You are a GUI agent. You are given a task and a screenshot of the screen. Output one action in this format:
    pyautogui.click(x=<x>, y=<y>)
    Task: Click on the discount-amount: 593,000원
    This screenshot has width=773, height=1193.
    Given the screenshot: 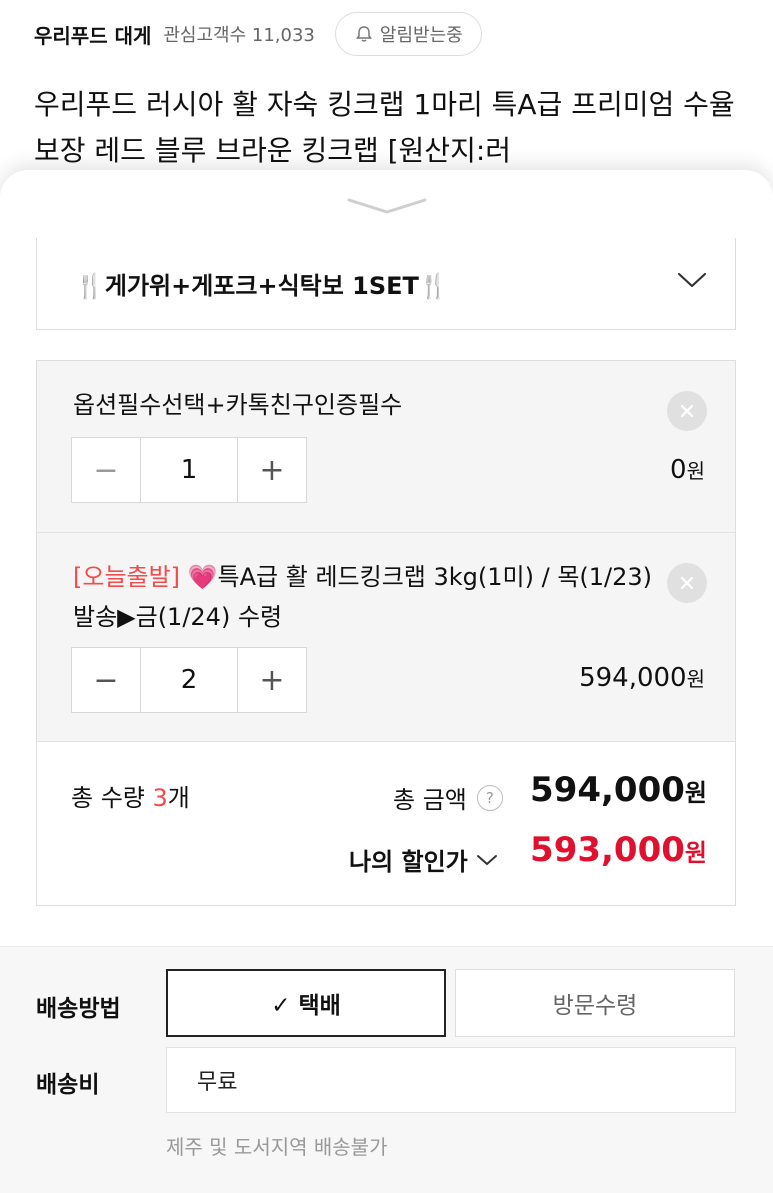 What is the action you would take?
    pyautogui.click(x=618, y=850)
    